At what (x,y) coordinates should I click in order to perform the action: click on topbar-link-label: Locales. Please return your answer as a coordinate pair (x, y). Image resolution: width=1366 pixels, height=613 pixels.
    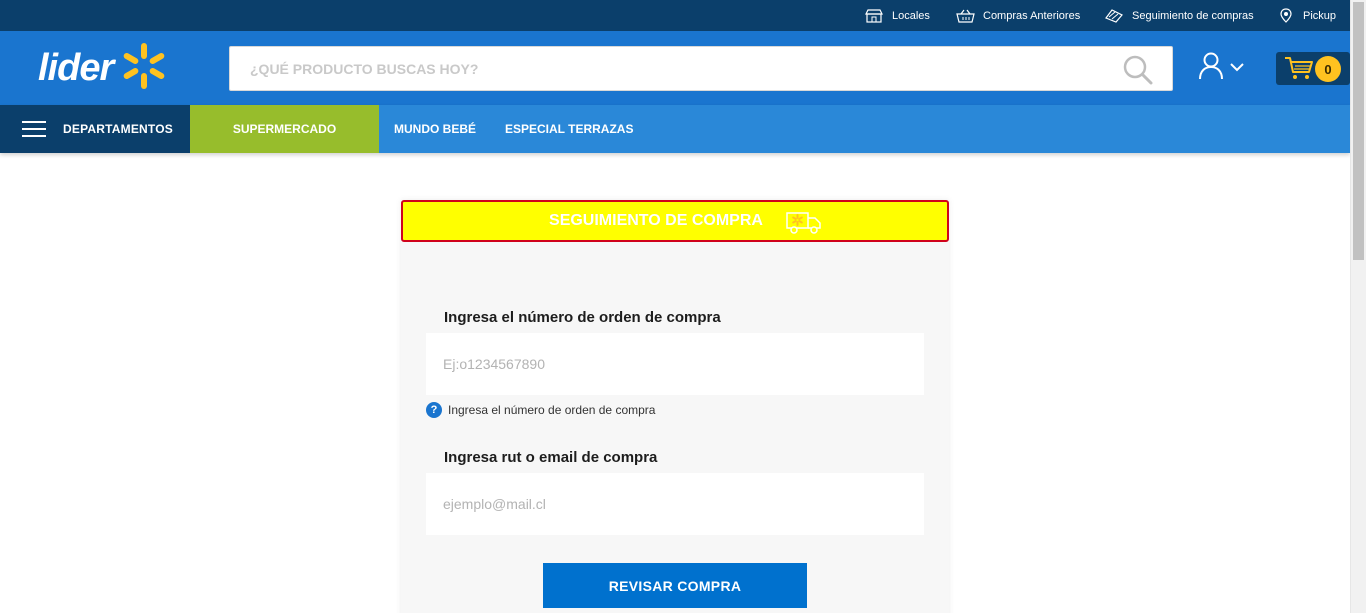
    Looking at the image, I should click on (911, 15).